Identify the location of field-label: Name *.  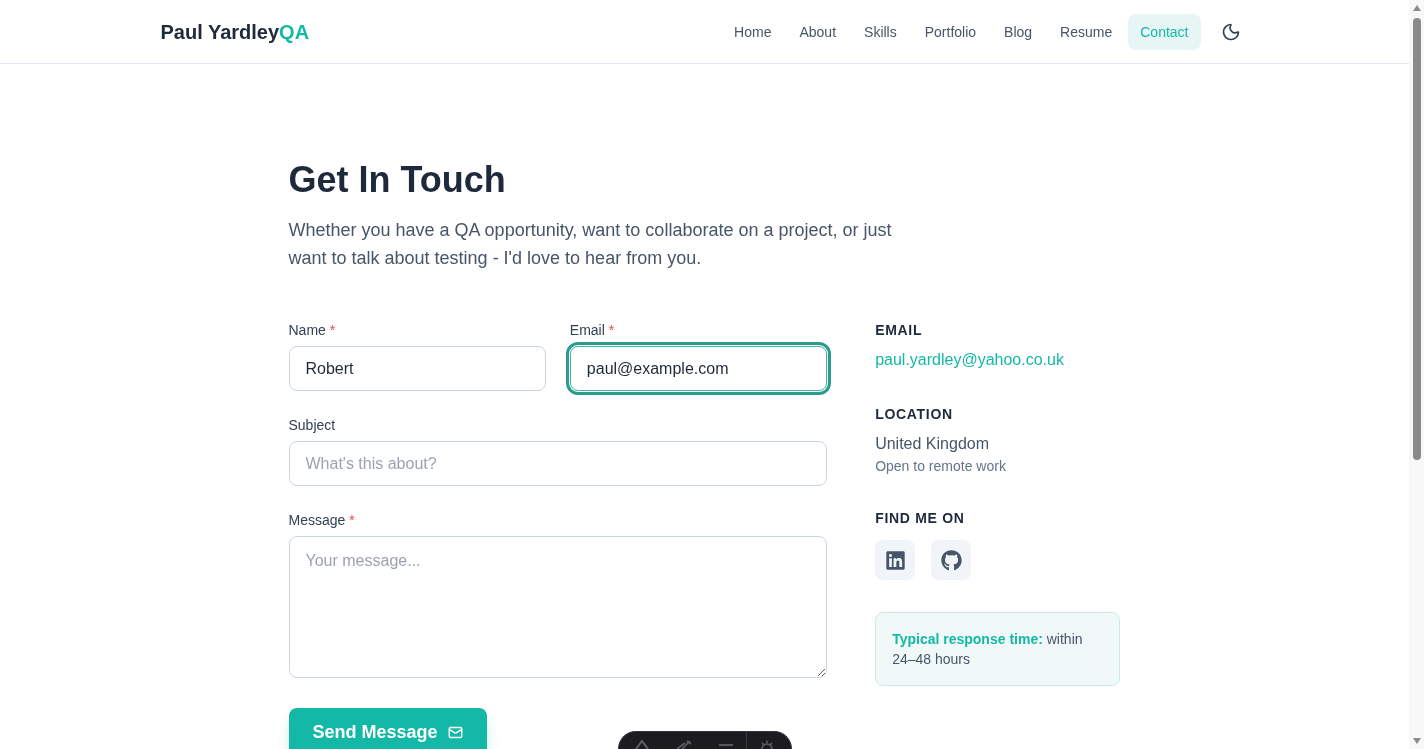
(312, 330).